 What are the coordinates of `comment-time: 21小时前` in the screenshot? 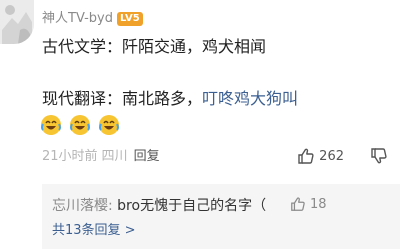 It's located at (70, 156).